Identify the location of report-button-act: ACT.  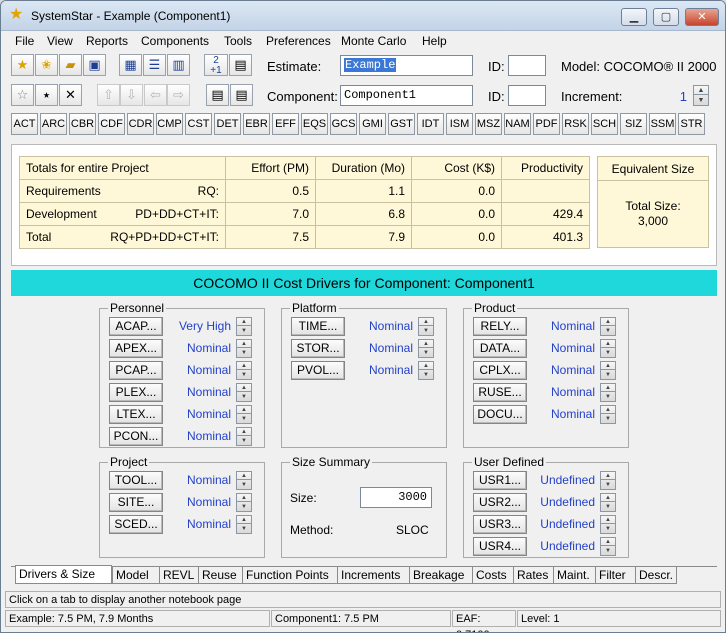
(24, 124).